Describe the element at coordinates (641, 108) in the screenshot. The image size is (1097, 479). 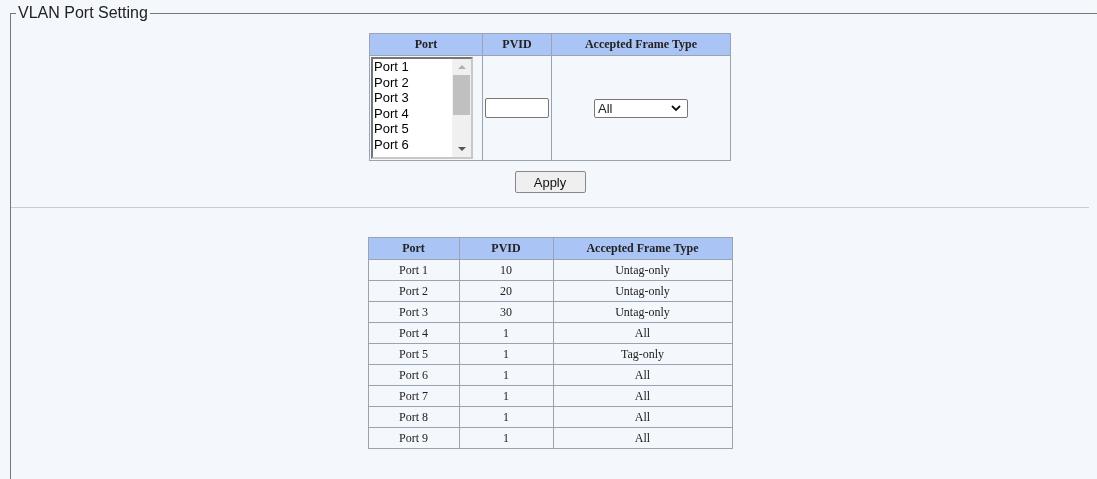
I see `frame-type-select: All` at that location.